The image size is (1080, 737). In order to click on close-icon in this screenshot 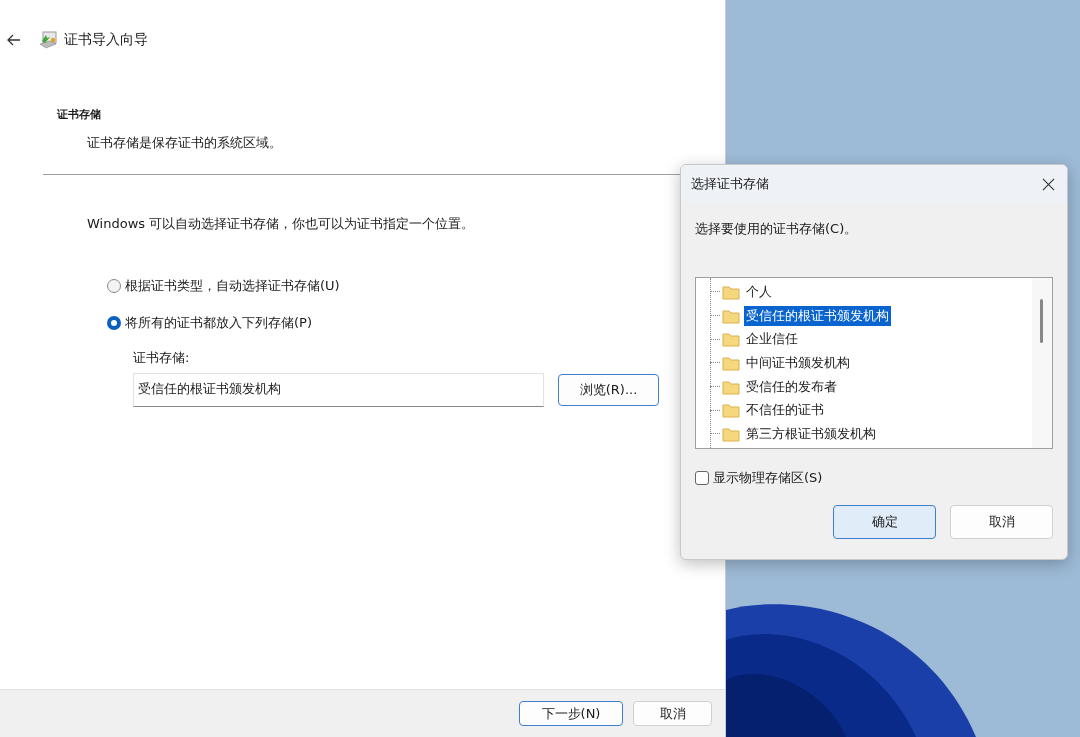, I will do `click(1048, 184)`.